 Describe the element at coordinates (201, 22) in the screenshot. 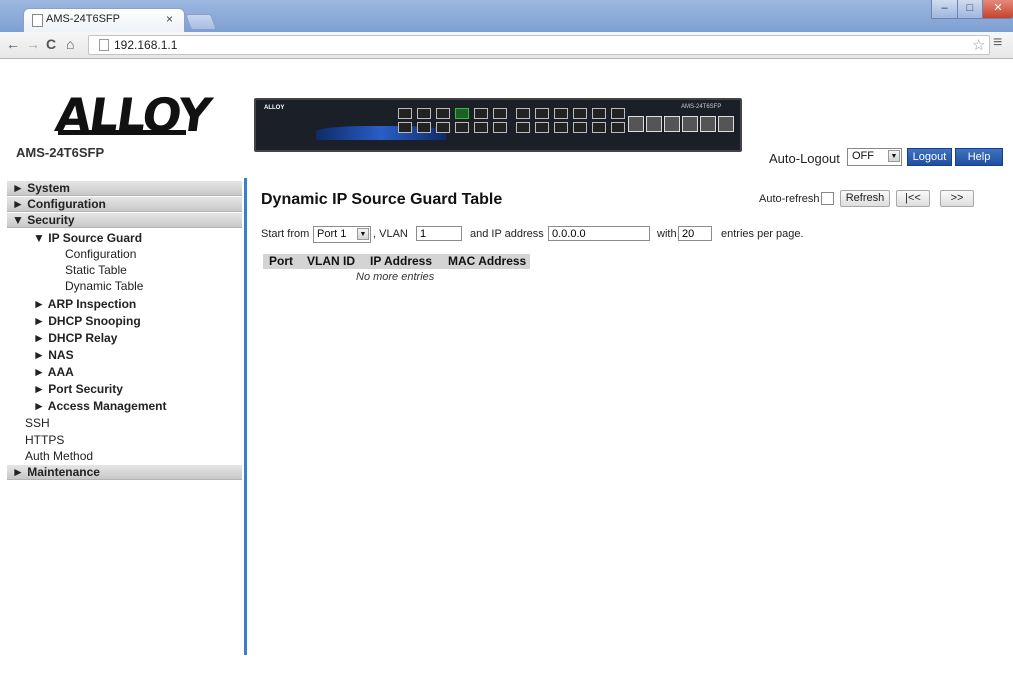

I see `new-tab-button` at that location.